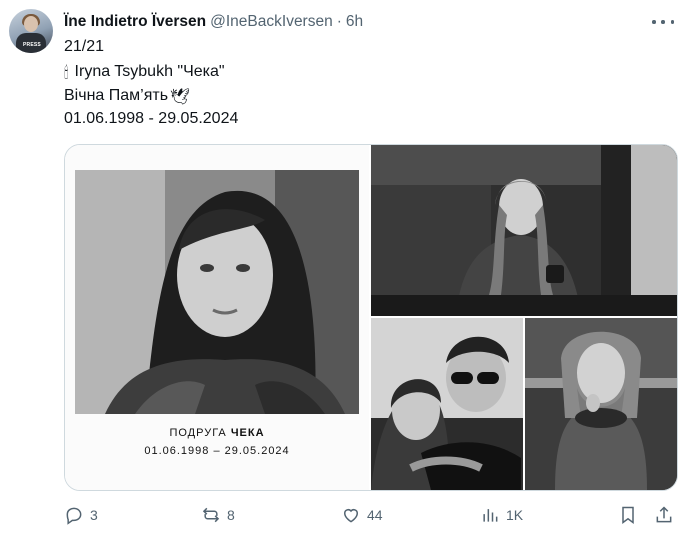  I want to click on card-dates: 01.06.1998 – 29.05.2024, so click(217, 451).